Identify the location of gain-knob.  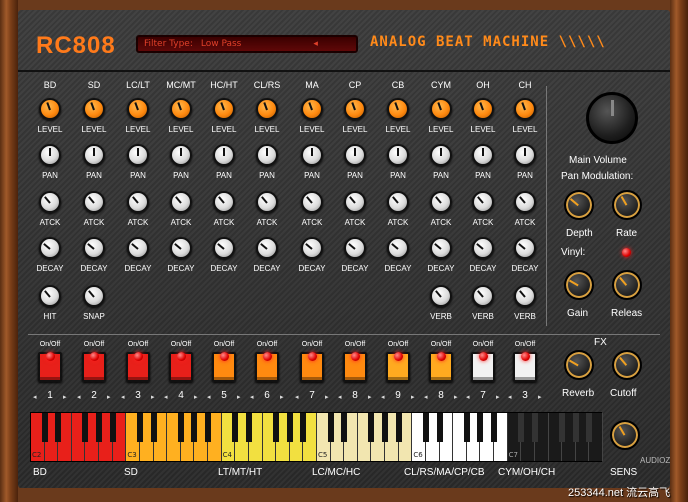
(579, 285).